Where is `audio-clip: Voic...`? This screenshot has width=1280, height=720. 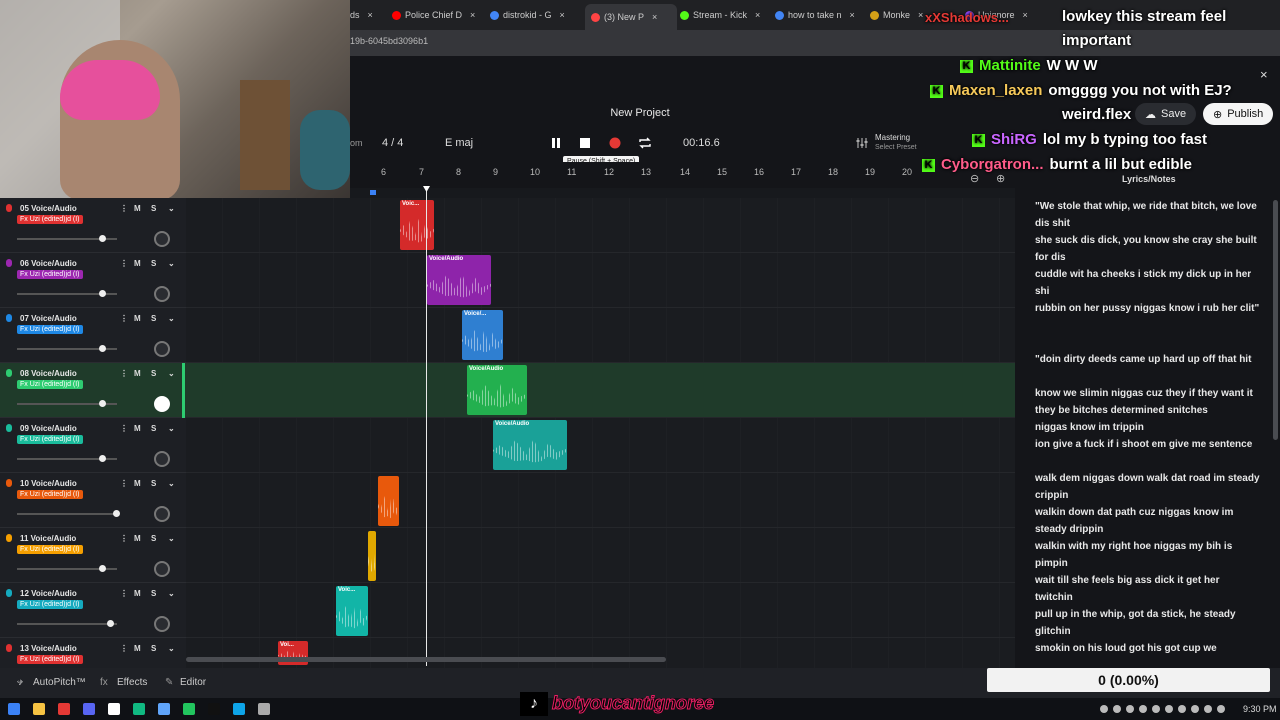 audio-clip: Voic... is located at coordinates (417, 225).